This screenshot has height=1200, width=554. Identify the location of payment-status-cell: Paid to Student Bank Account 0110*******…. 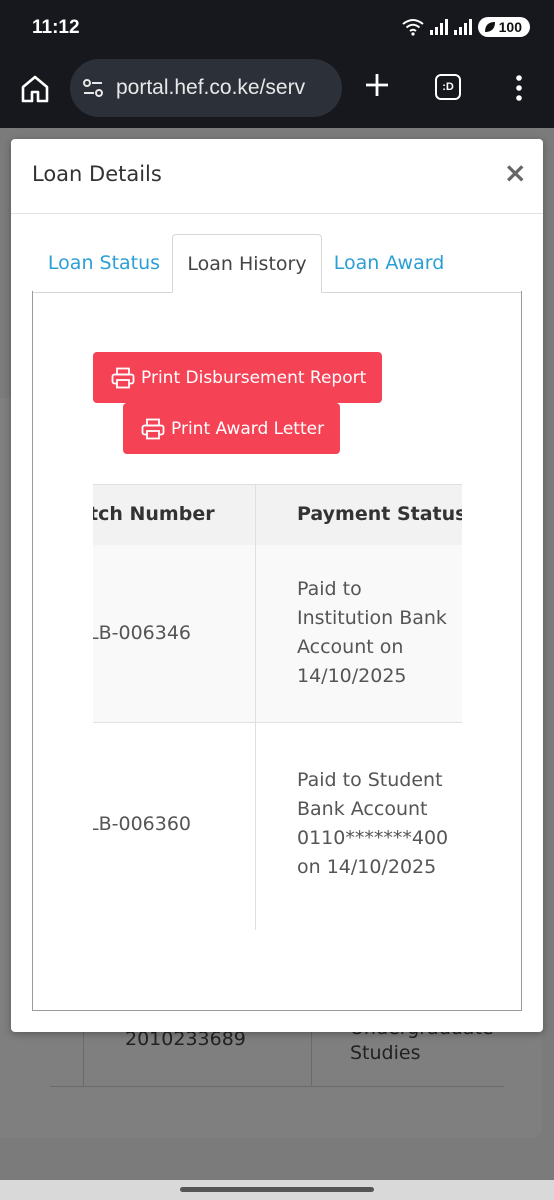
(373, 823).